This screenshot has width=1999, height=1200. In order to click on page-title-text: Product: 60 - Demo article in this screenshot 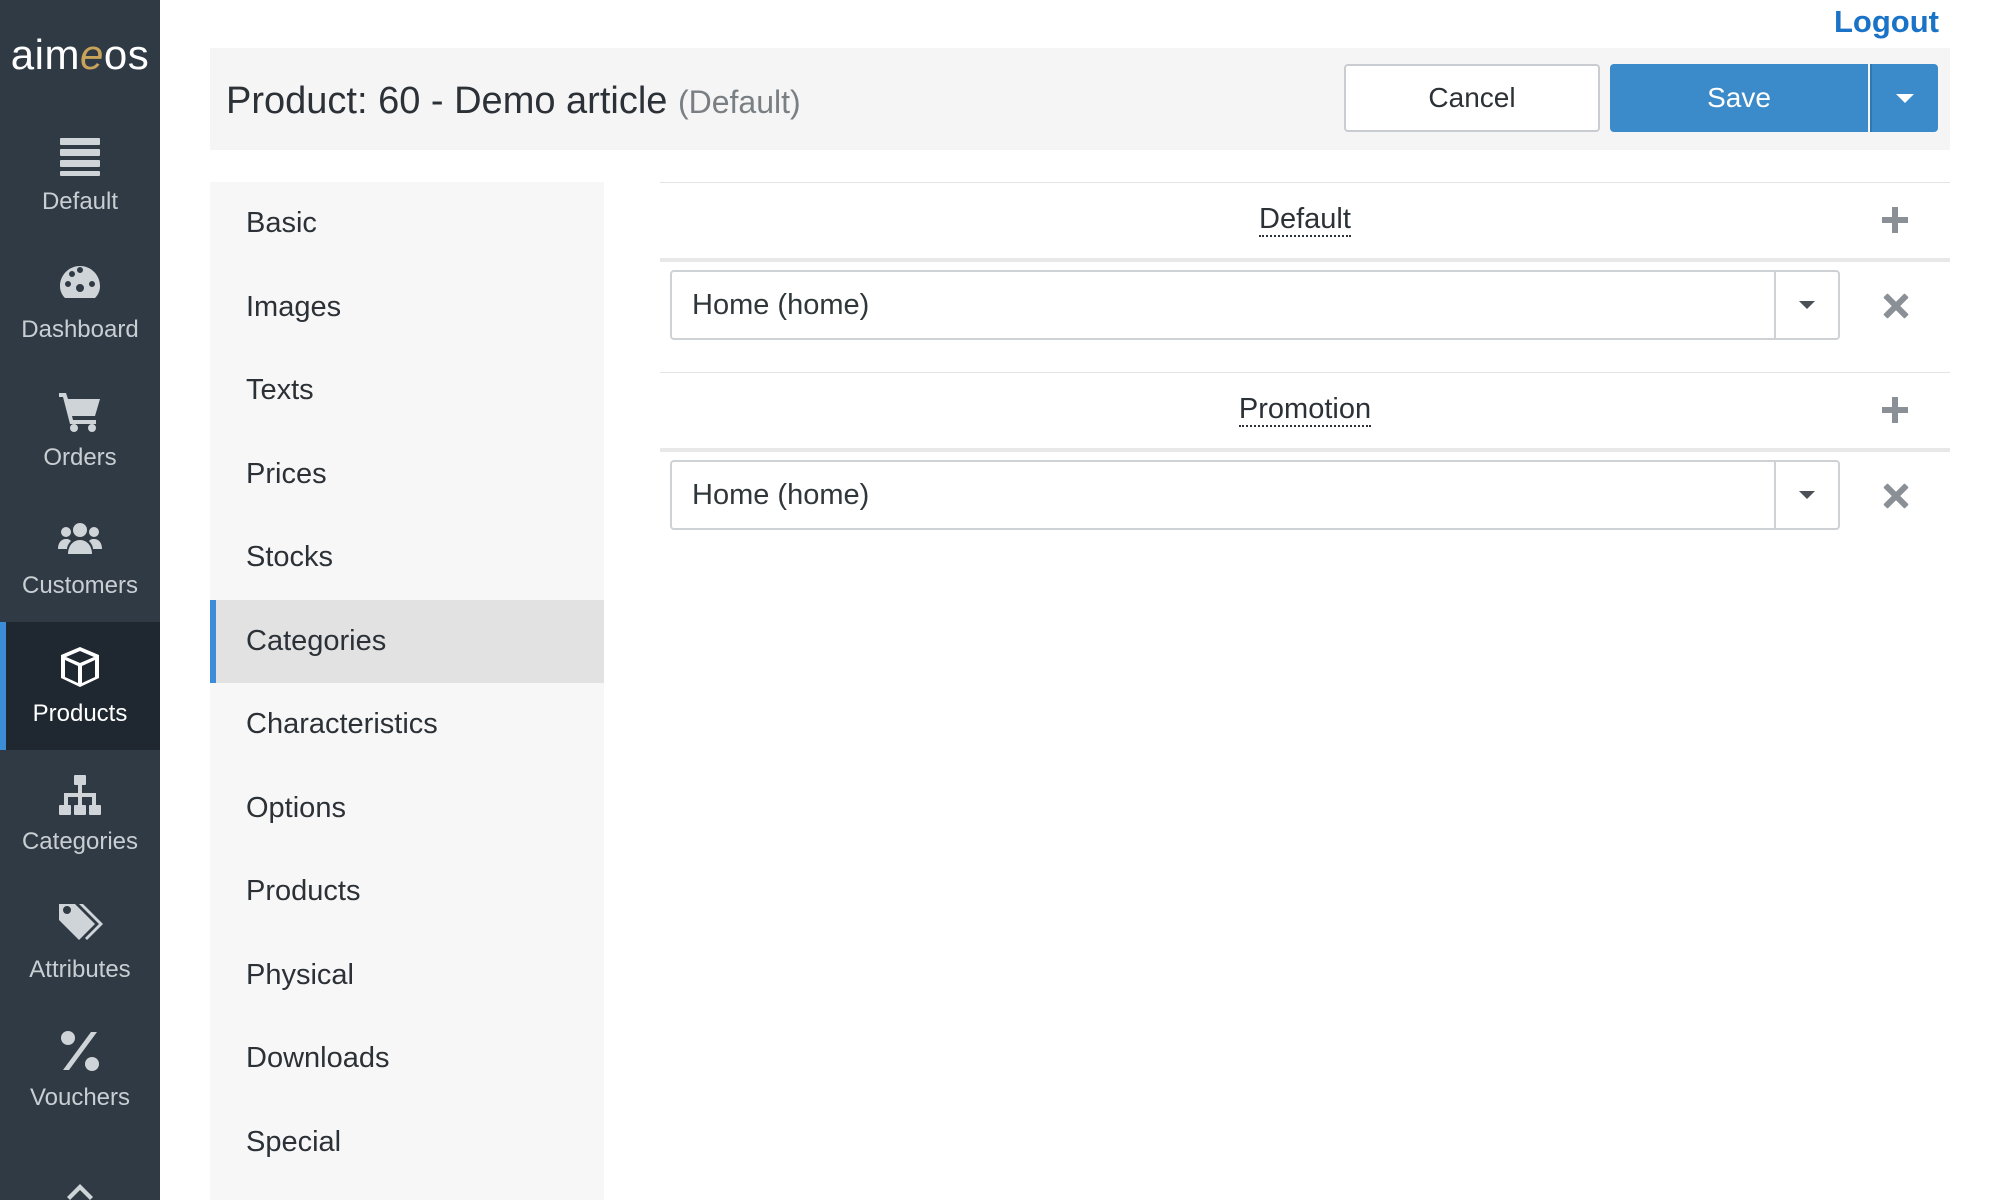, I will do `click(447, 101)`.